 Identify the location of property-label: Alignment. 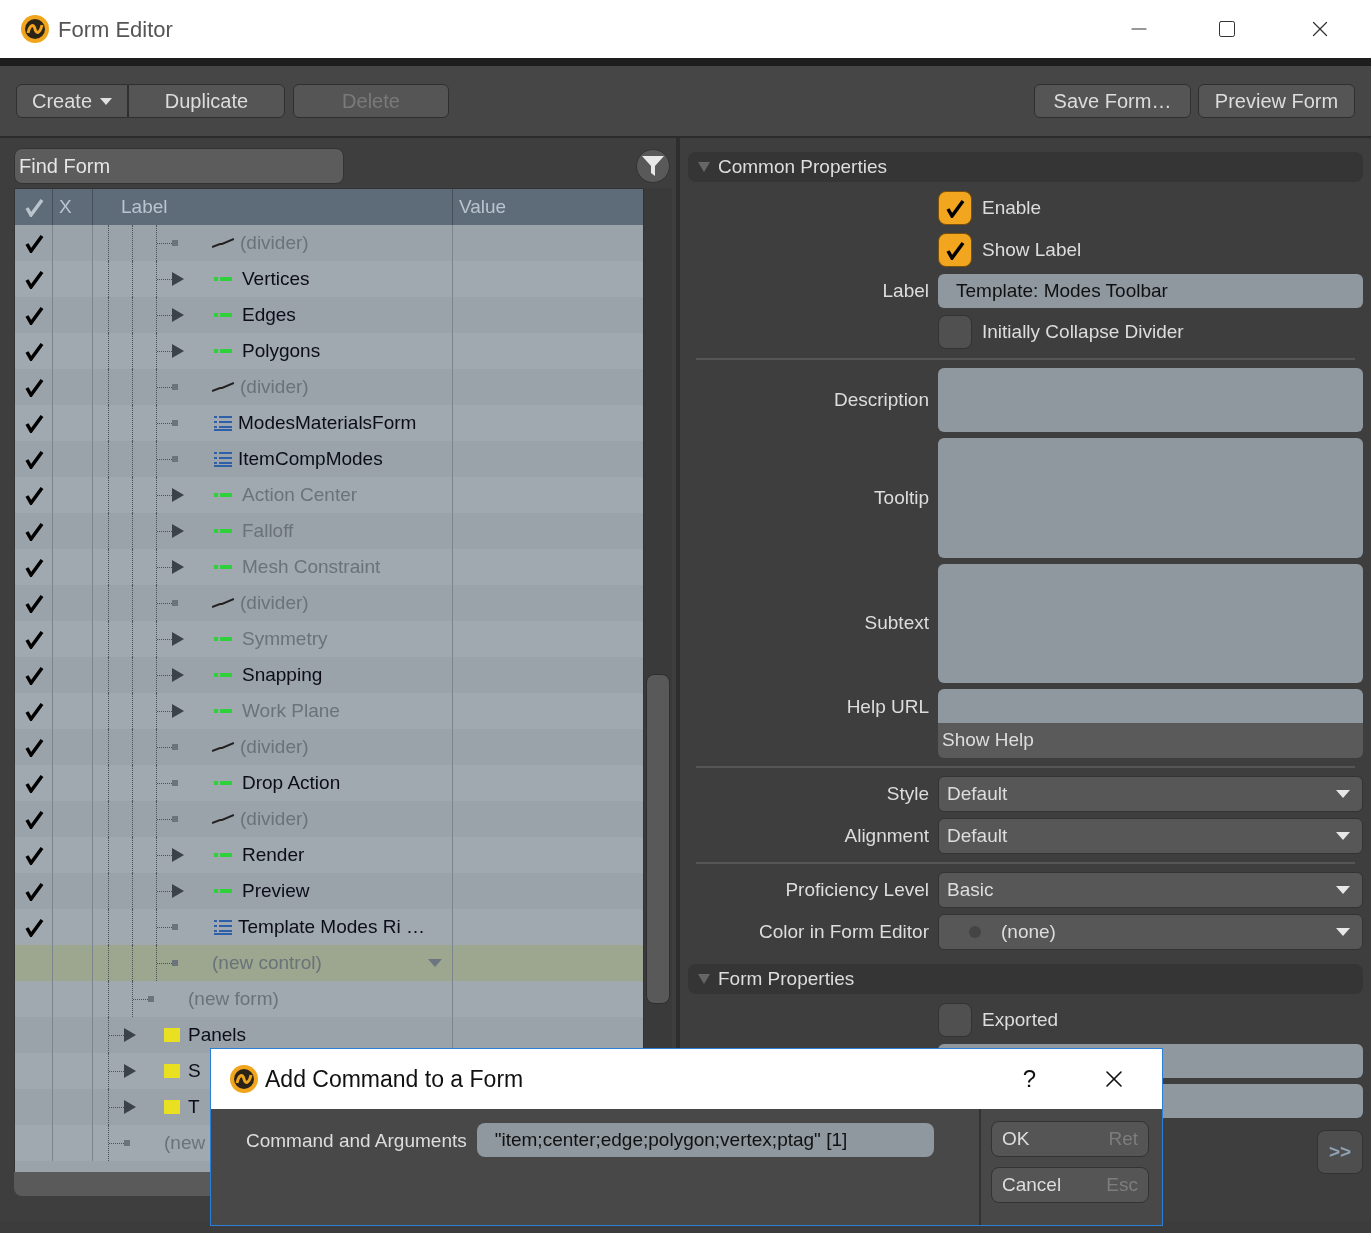
(886, 835).